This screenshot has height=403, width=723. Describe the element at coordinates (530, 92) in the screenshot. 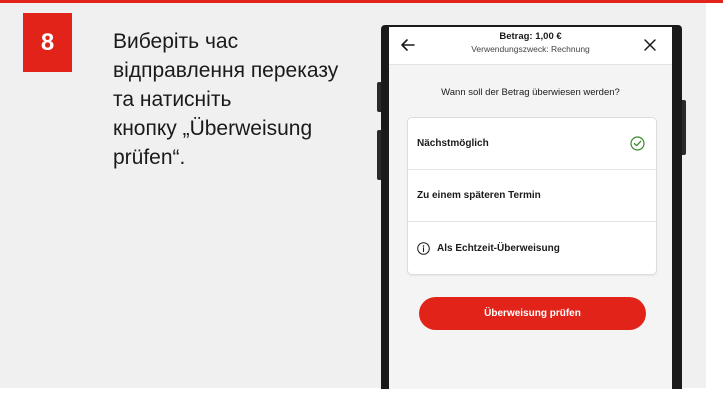

I see `timing-question: Wann soll der Betrag überwiesen werden?` at that location.